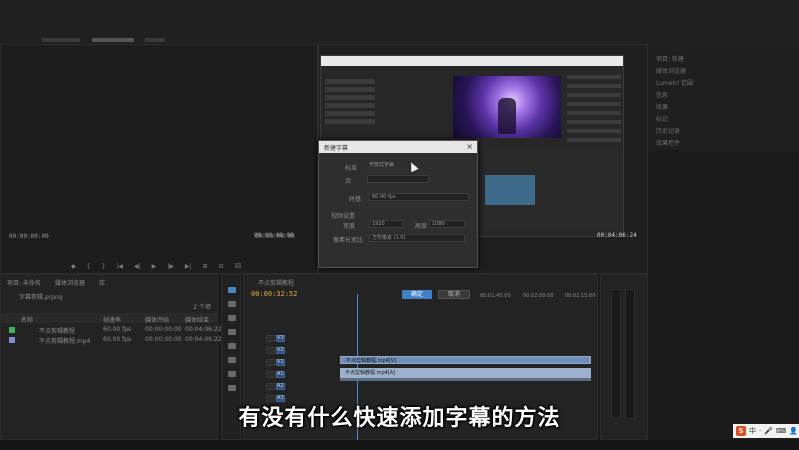 This screenshot has height=450, width=799. What do you see at coordinates (355, 199) in the screenshot?
I see `timebase-label: 时基` at bounding box center [355, 199].